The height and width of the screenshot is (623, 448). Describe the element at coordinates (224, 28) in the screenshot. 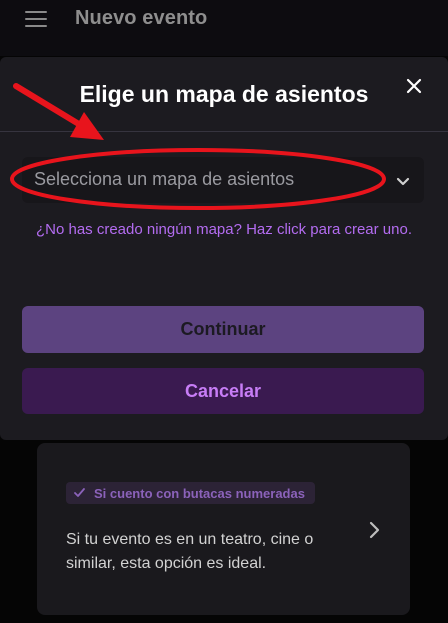

I see `app-header: Nuevo evento` at that location.